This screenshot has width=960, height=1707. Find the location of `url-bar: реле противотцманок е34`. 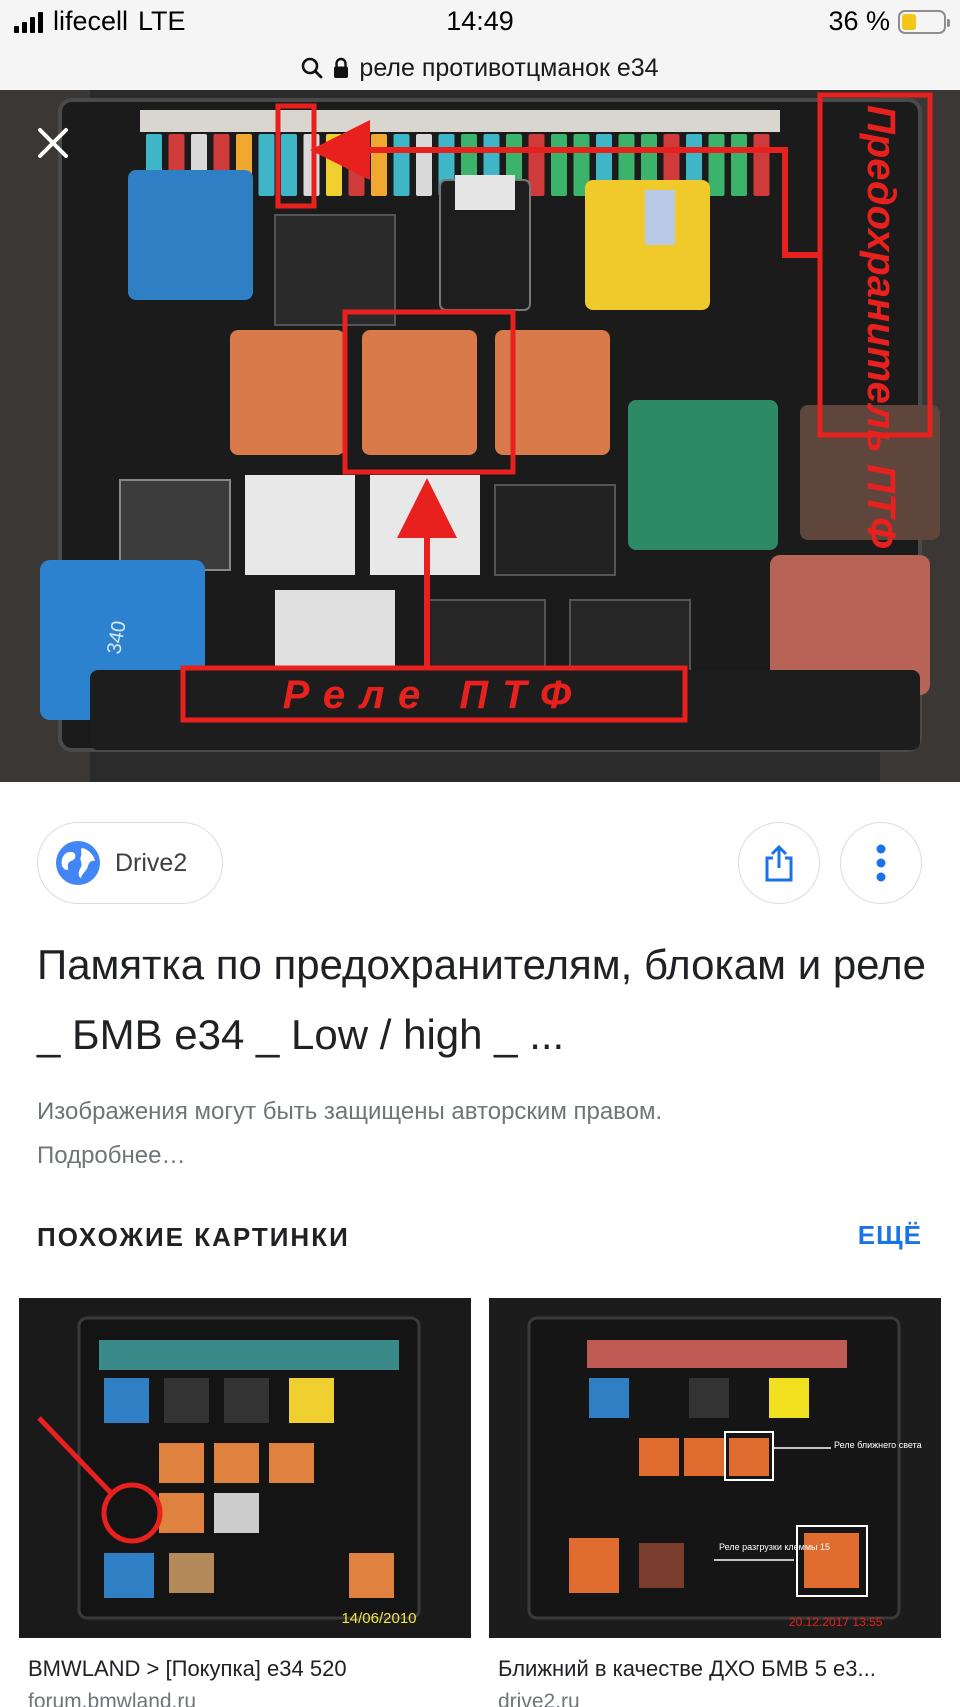

url-bar: реле противотцманок е34 is located at coordinates (480, 68).